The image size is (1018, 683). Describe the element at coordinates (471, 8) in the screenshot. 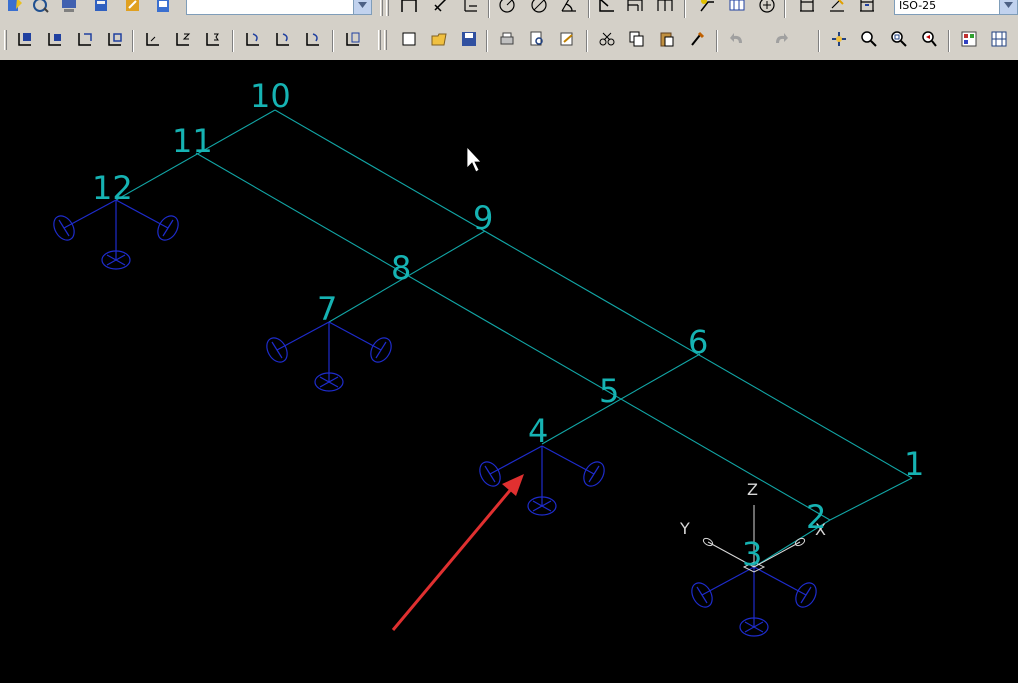

I see `ordinate-dimension-icon` at that location.